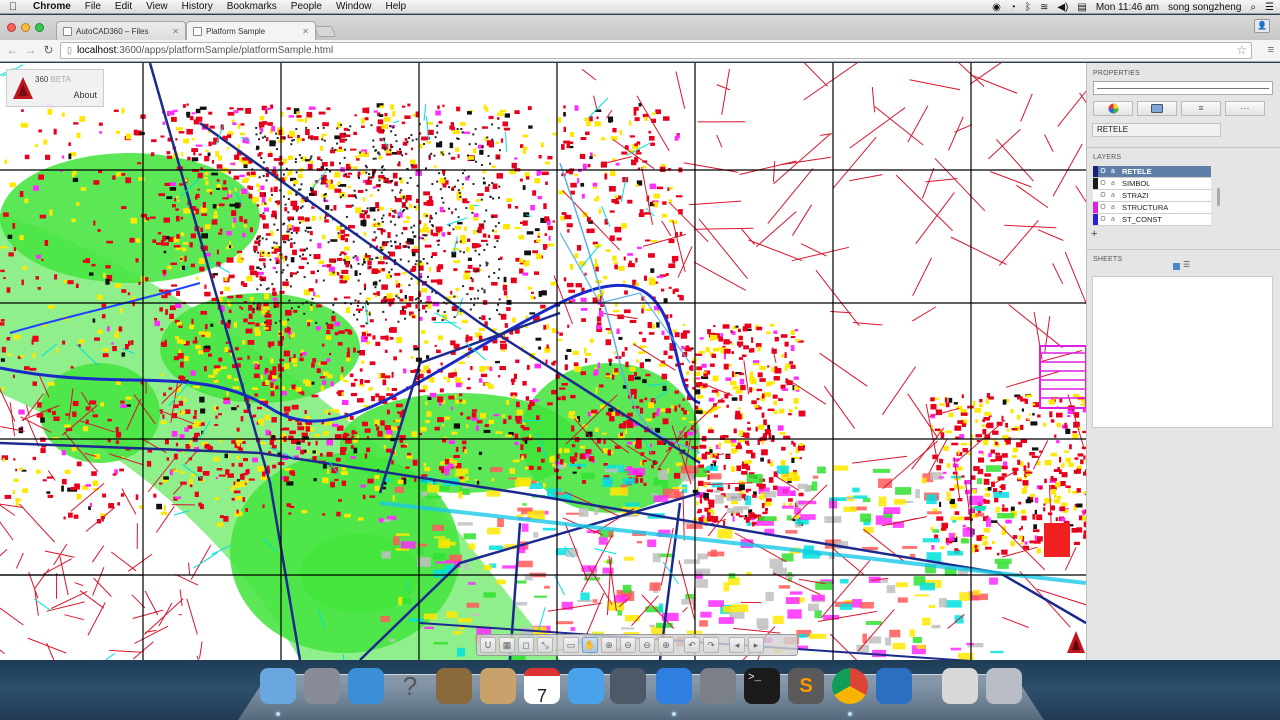 The width and height of the screenshot is (1280, 720). I want to click on page-icon: ▯, so click(69, 50).